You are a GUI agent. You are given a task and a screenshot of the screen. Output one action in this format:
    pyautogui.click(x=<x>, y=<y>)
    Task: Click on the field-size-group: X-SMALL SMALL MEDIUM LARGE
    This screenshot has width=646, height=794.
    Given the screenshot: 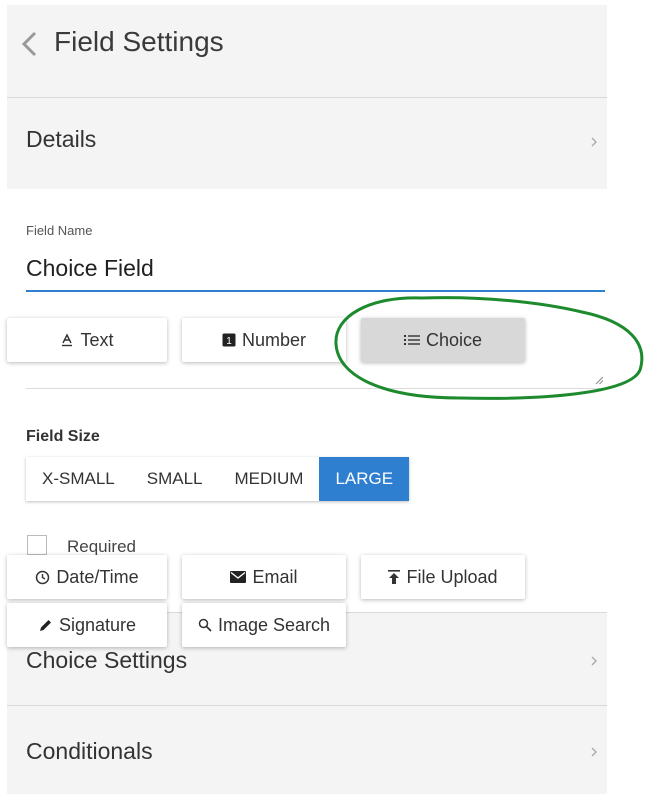 What is the action you would take?
    pyautogui.click(x=218, y=479)
    